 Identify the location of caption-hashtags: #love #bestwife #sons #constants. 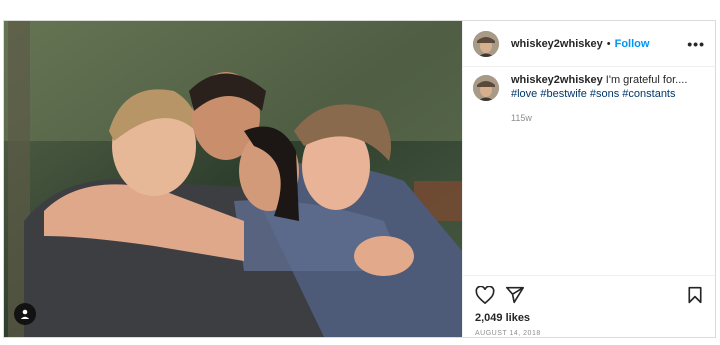
(599, 94).